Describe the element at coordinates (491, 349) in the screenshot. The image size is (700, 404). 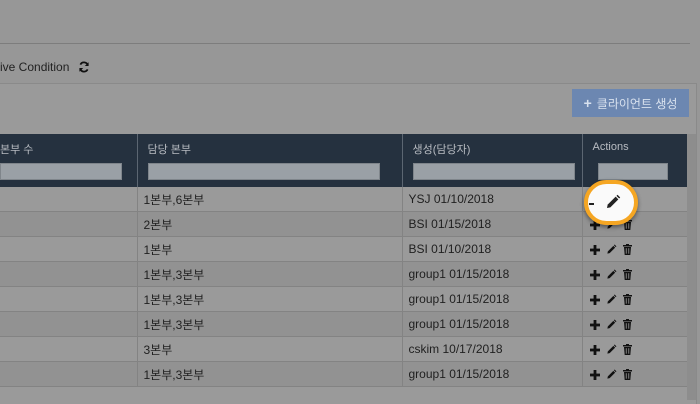
I see `created-cell: cskim 10/17/2018` at that location.